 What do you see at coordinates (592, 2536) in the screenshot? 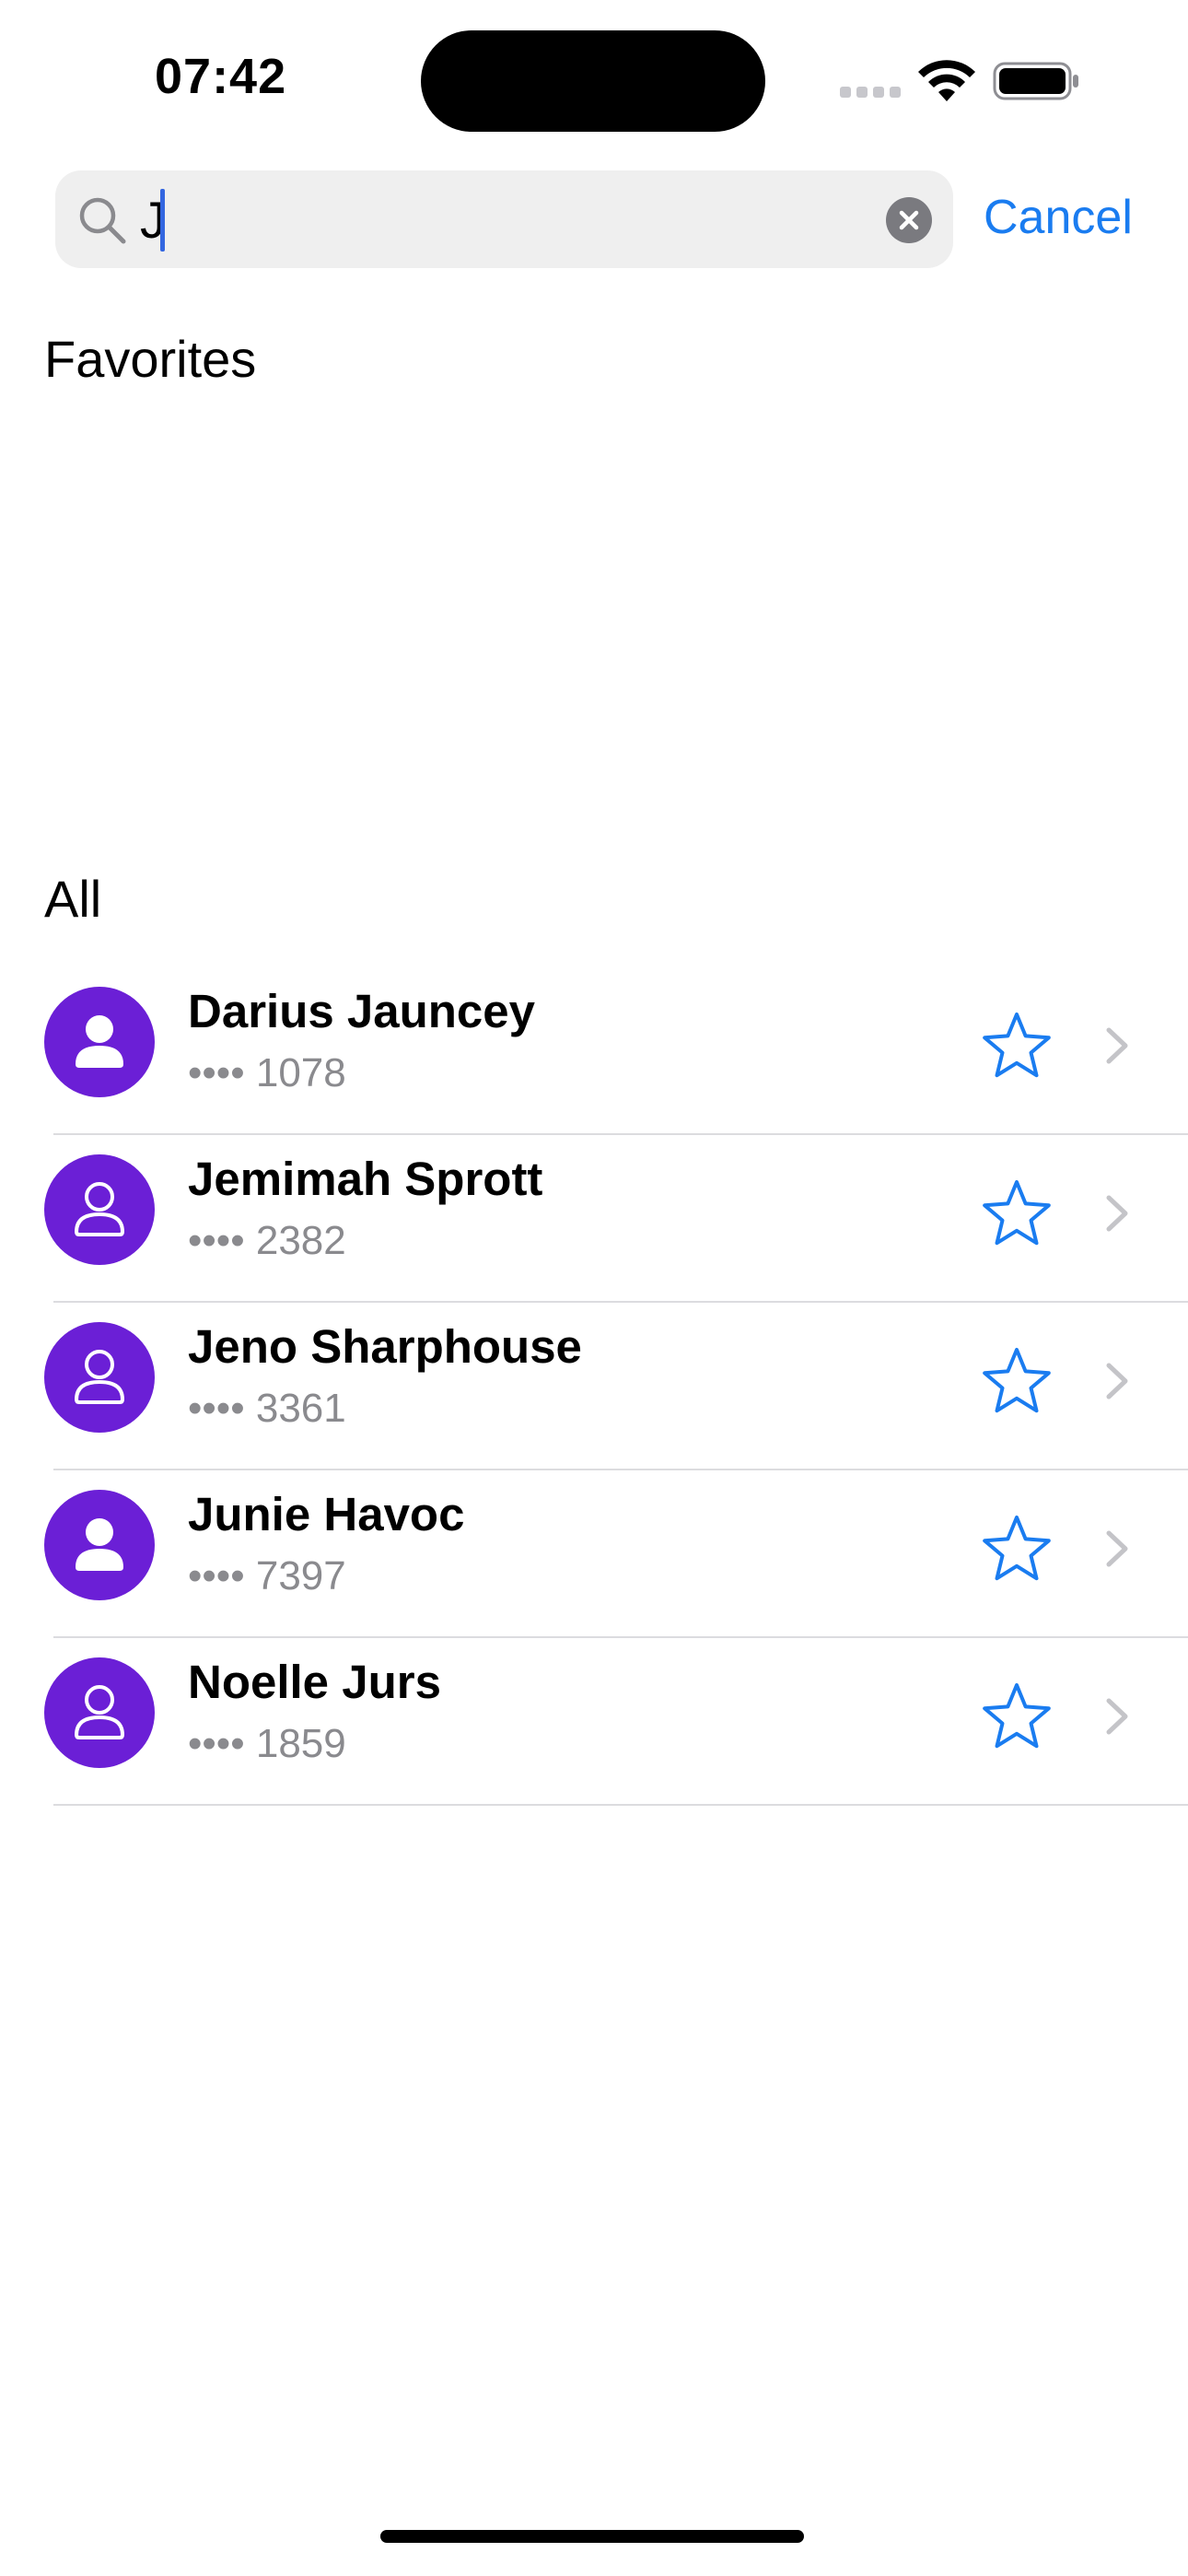
I see `home-indicator` at bounding box center [592, 2536].